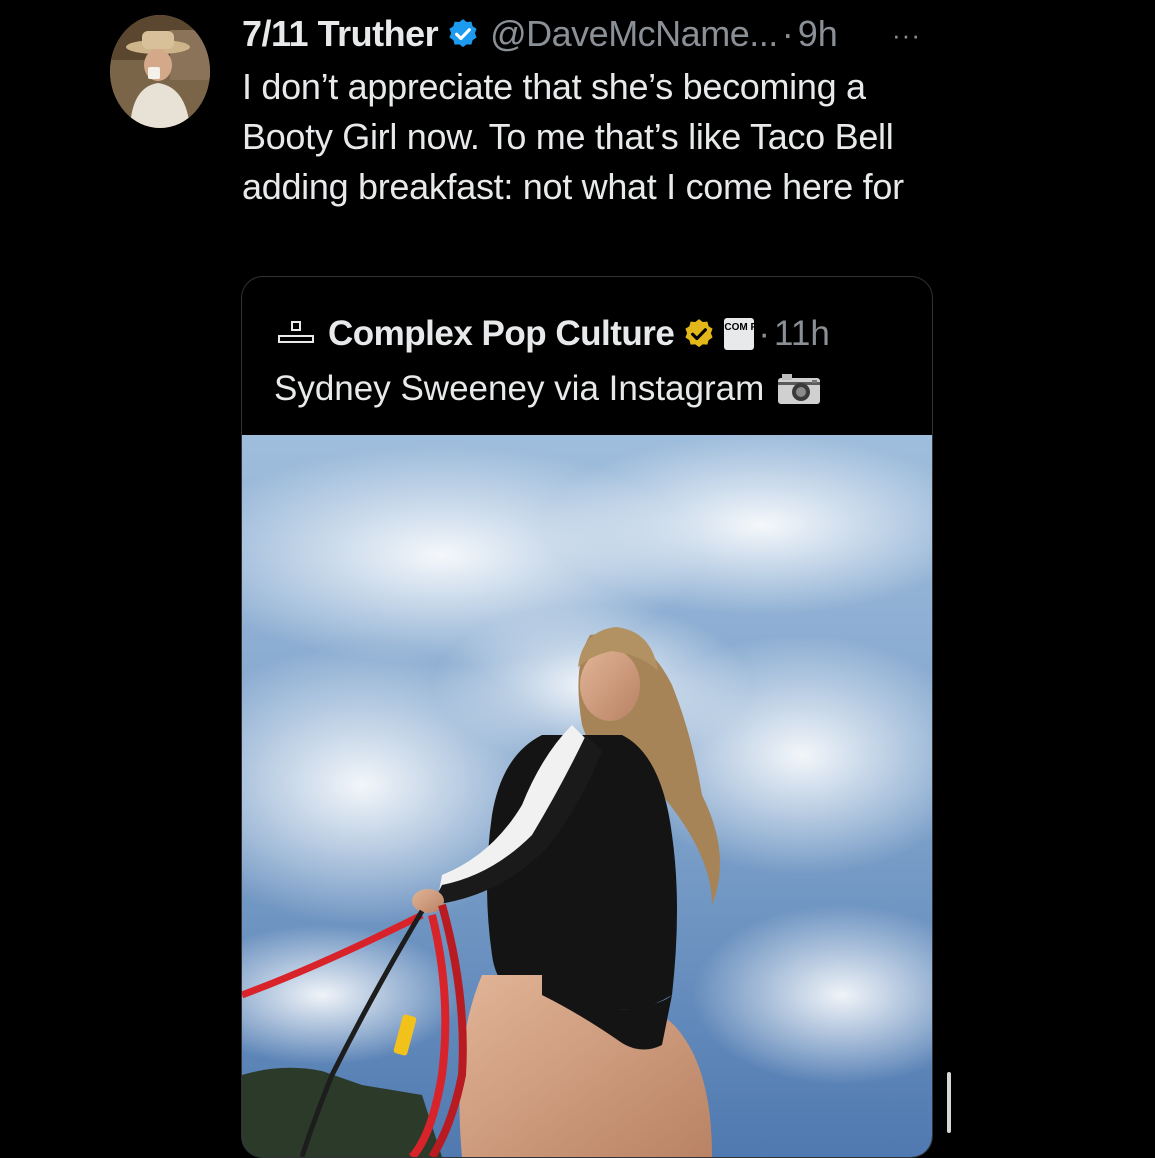 The width and height of the screenshot is (1155, 1158). What do you see at coordinates (340, 34) in the screenshot?
I see `author-name: 7/11 Truther` at bounding box center [340, 34].